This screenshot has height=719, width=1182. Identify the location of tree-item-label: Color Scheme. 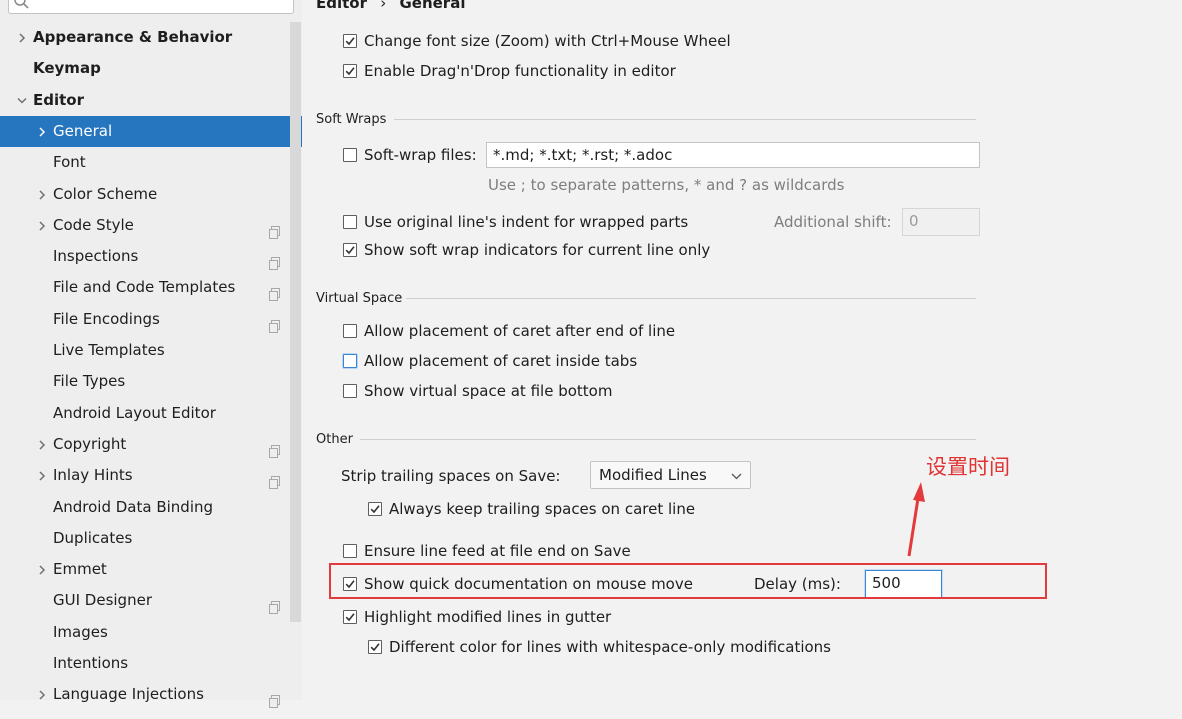
(105, 193).